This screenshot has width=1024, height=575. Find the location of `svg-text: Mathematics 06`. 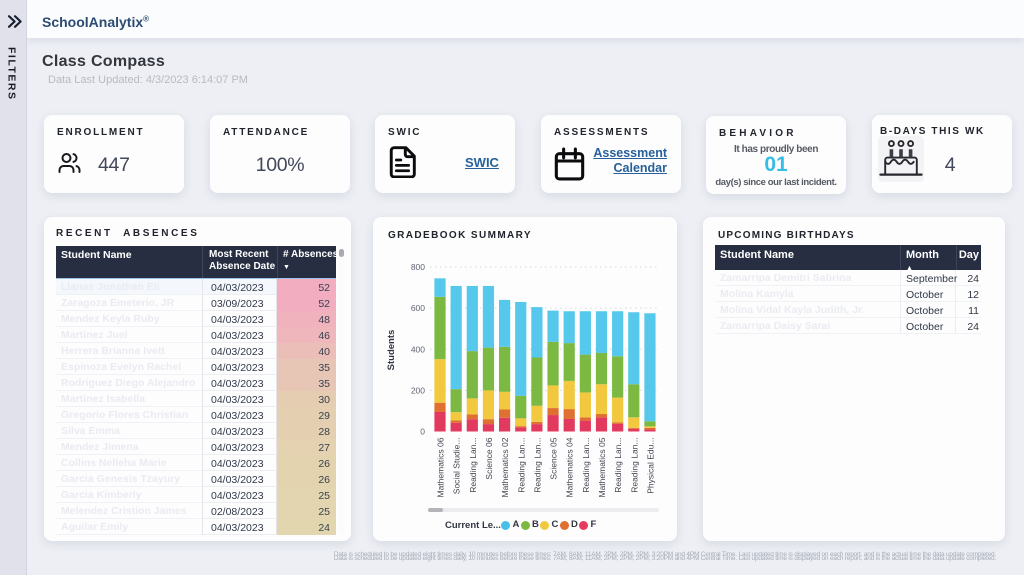

svg-text: Mathematics 06 is located at coordinates (441, 467).